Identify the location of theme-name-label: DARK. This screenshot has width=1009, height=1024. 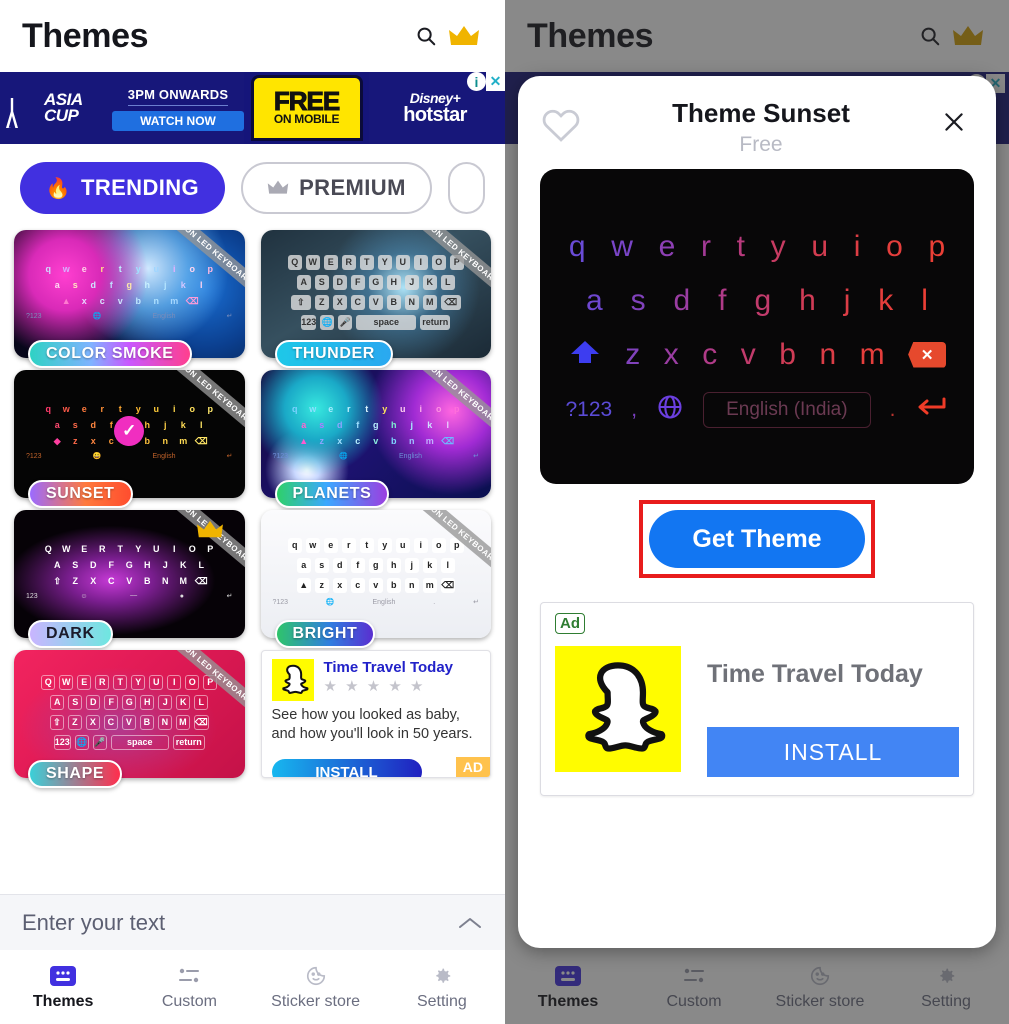
(70, 634).